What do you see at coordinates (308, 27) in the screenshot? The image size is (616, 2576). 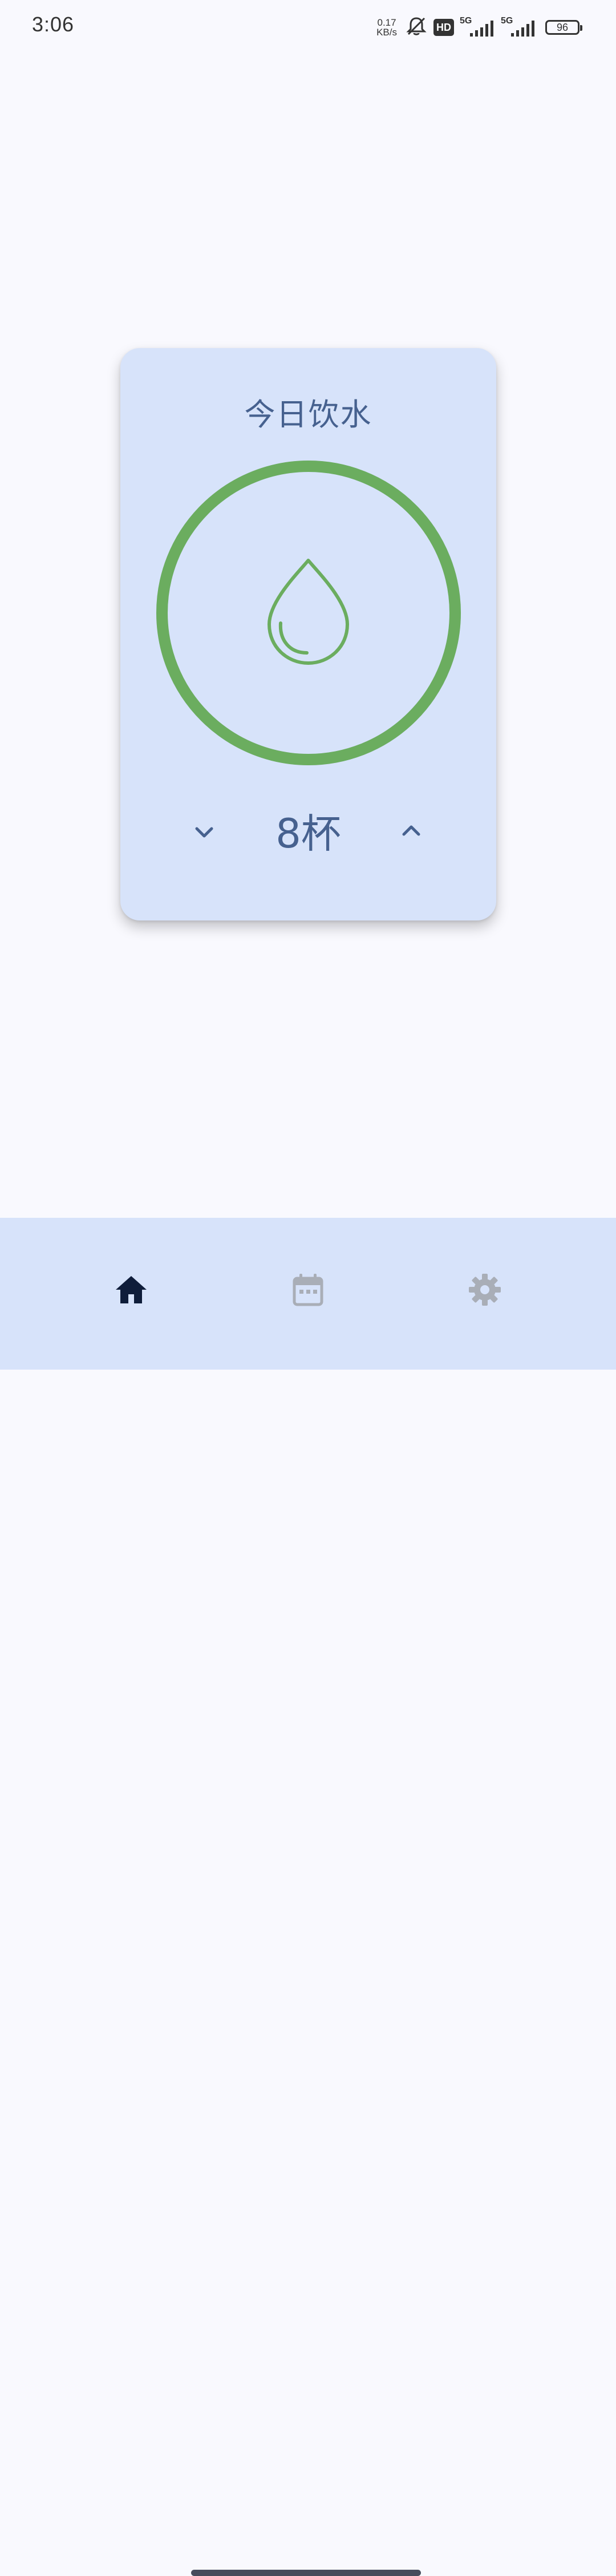 I see `status-bar: 3:06 0.17 KB/s HD 5G 5G 96` at bounding box center [308, 27].